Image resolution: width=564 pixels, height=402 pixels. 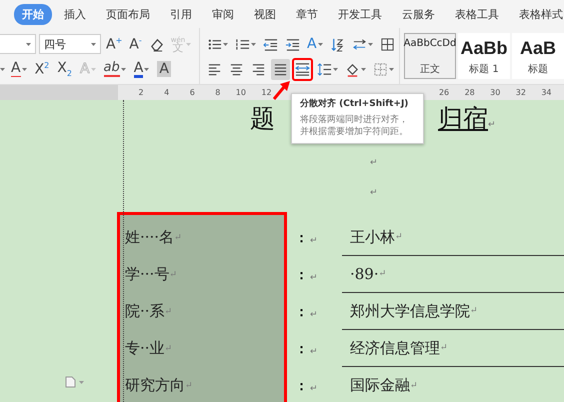 What do you see at coordinates (214, 69) in the screenshot?
I see `align-left-icon` at bounding box center [214, 69].